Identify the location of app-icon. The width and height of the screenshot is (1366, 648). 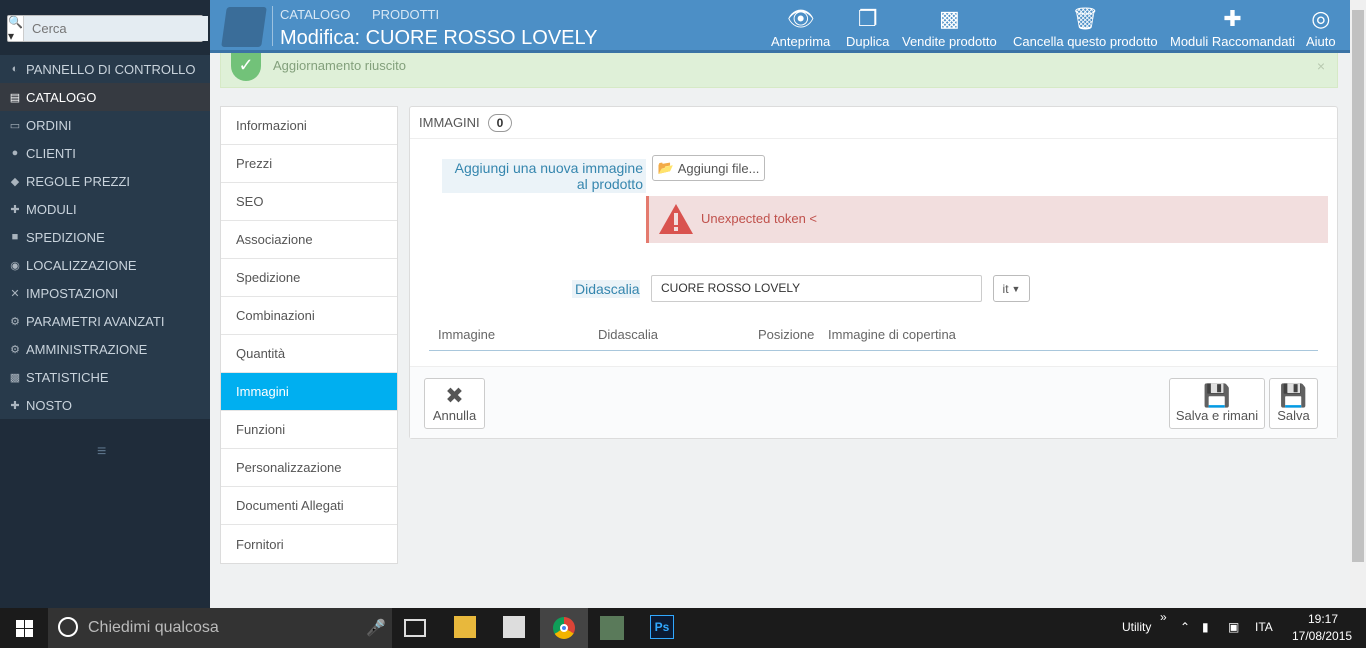
(612, 628).